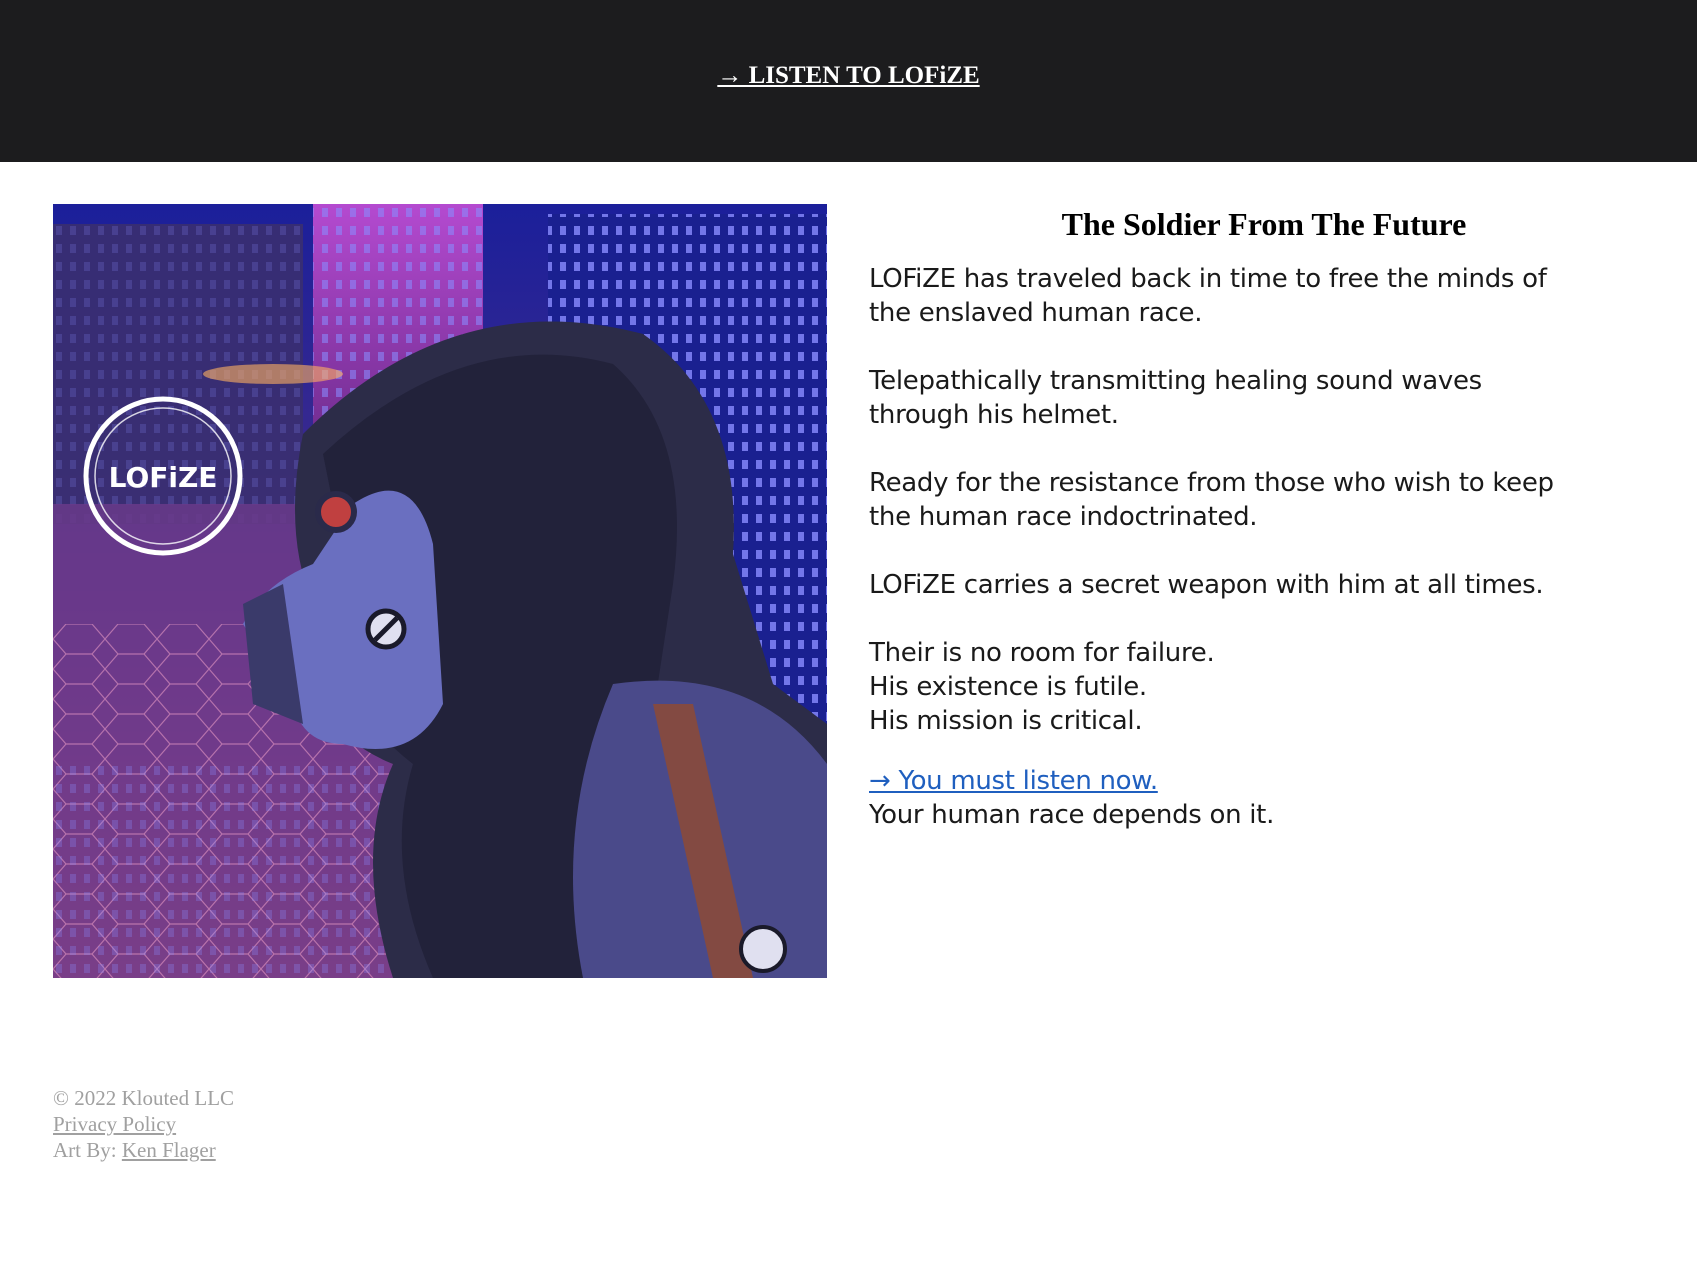  I want to click on privacy-policy-link: Privacy Policy, so click(114, 1124).